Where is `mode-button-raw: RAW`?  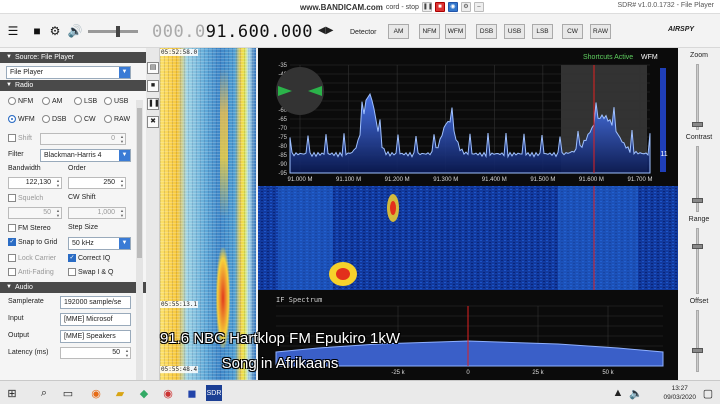 mode-button-raw: RAW is located at coordinates (600, 31).